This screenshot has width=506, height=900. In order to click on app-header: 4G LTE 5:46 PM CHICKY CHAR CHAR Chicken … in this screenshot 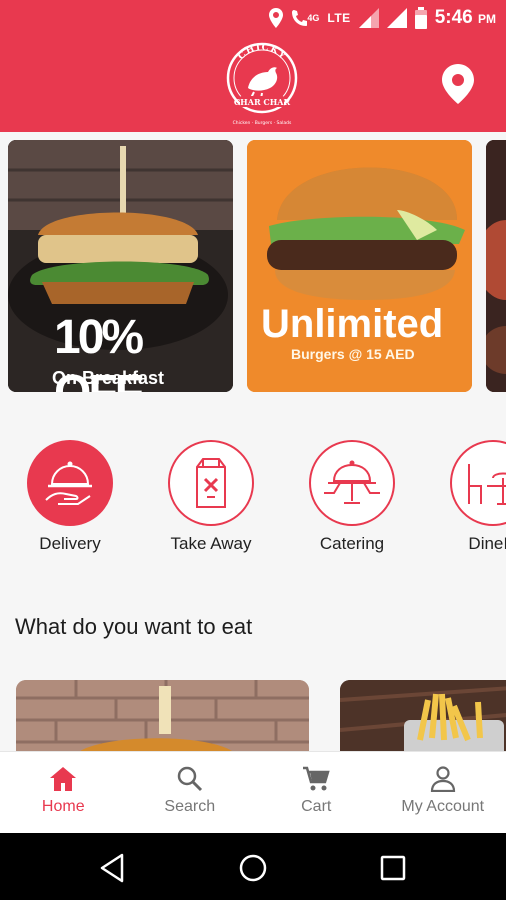, I will do `click(253, 66)`.